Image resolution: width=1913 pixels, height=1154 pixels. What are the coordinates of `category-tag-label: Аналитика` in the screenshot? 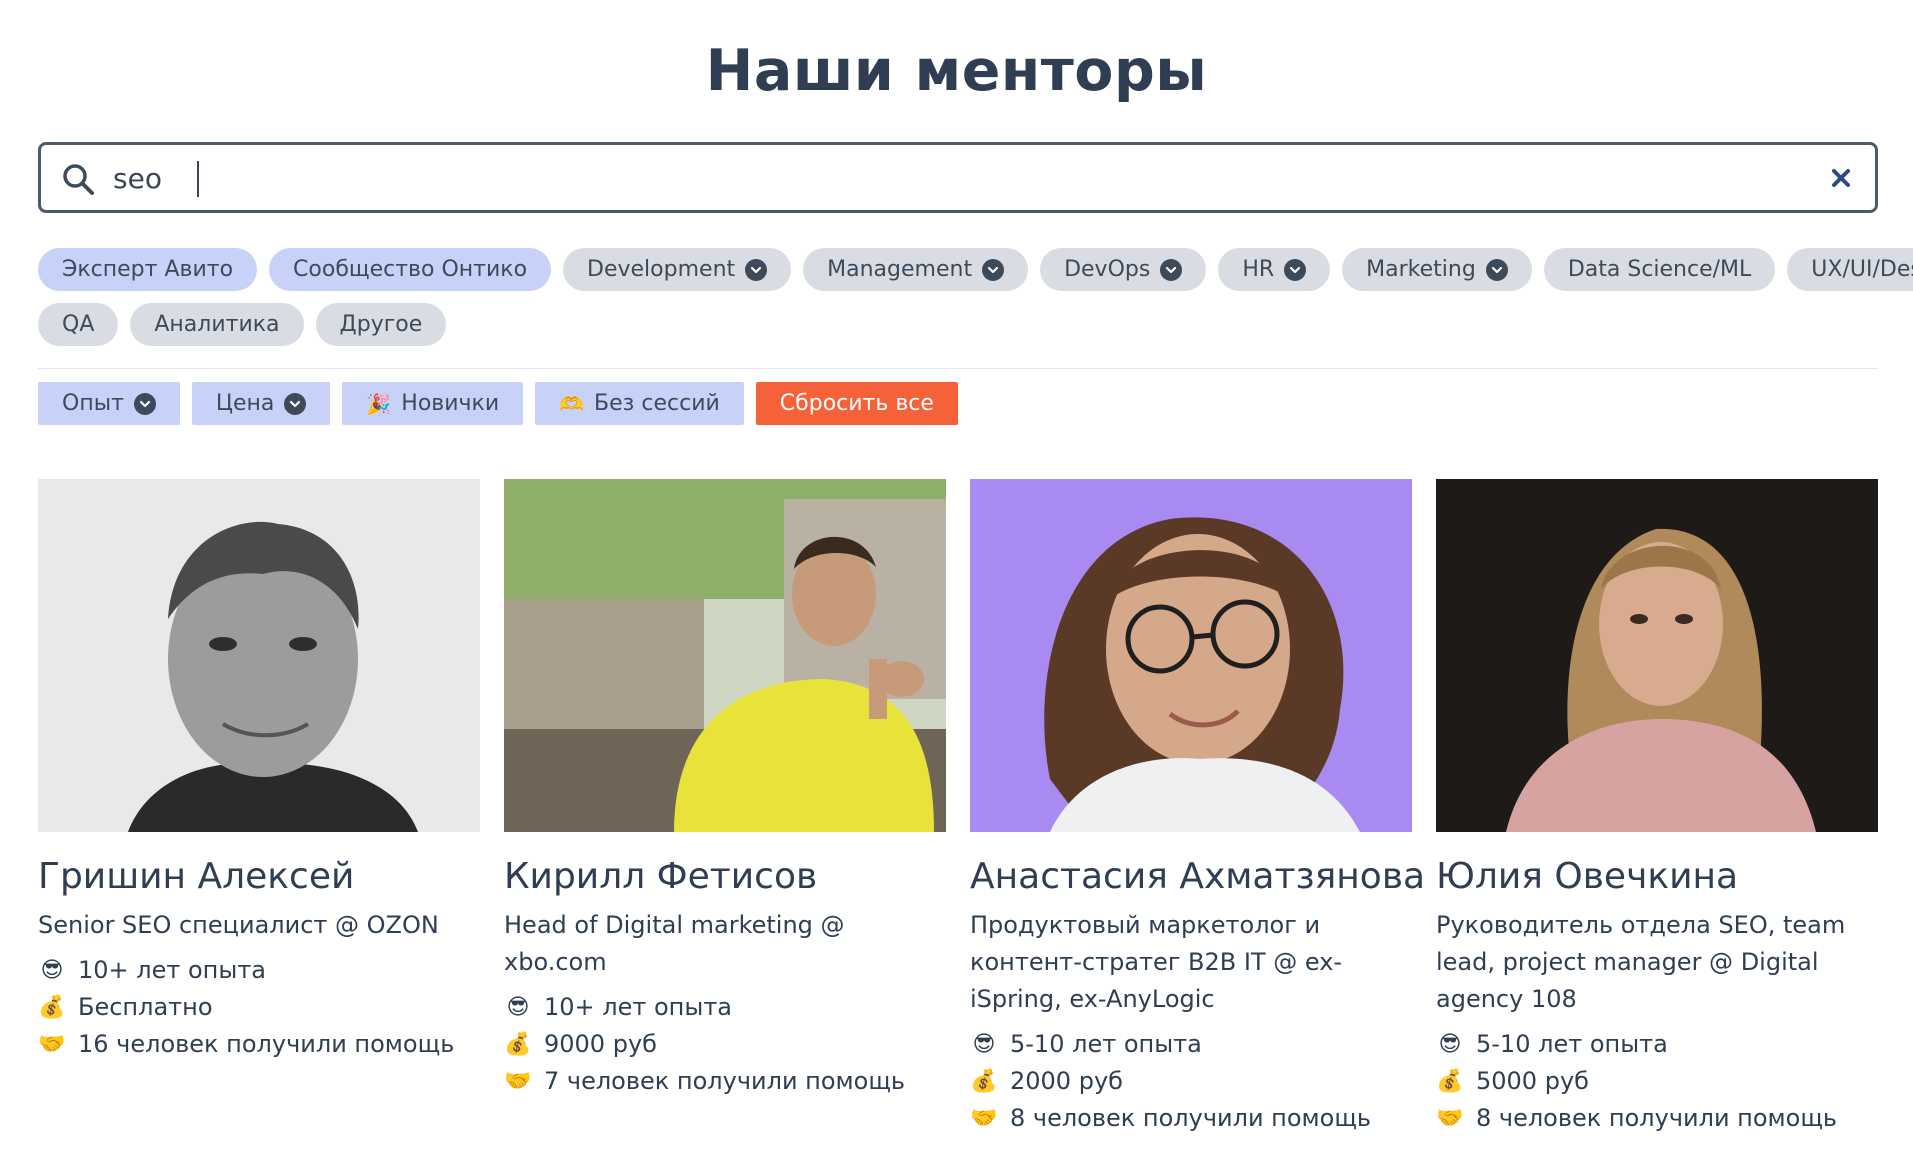 It's located at (217, 324).